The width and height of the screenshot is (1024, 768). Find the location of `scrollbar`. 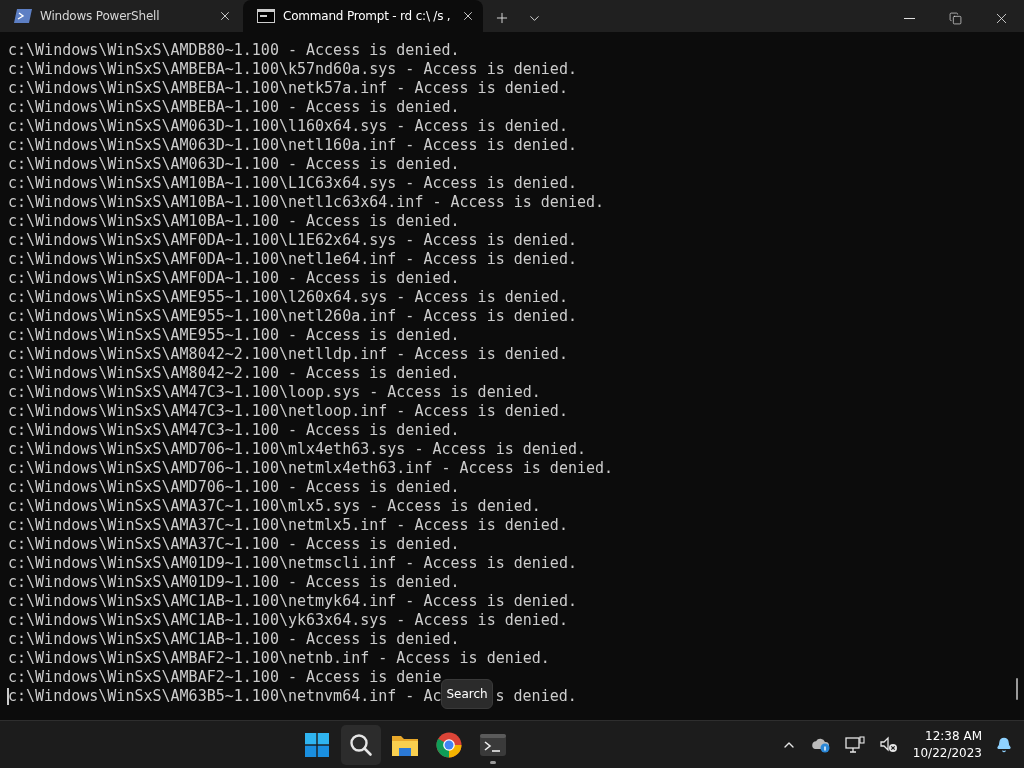

scrollbar is located at coordinates (1017, 689).